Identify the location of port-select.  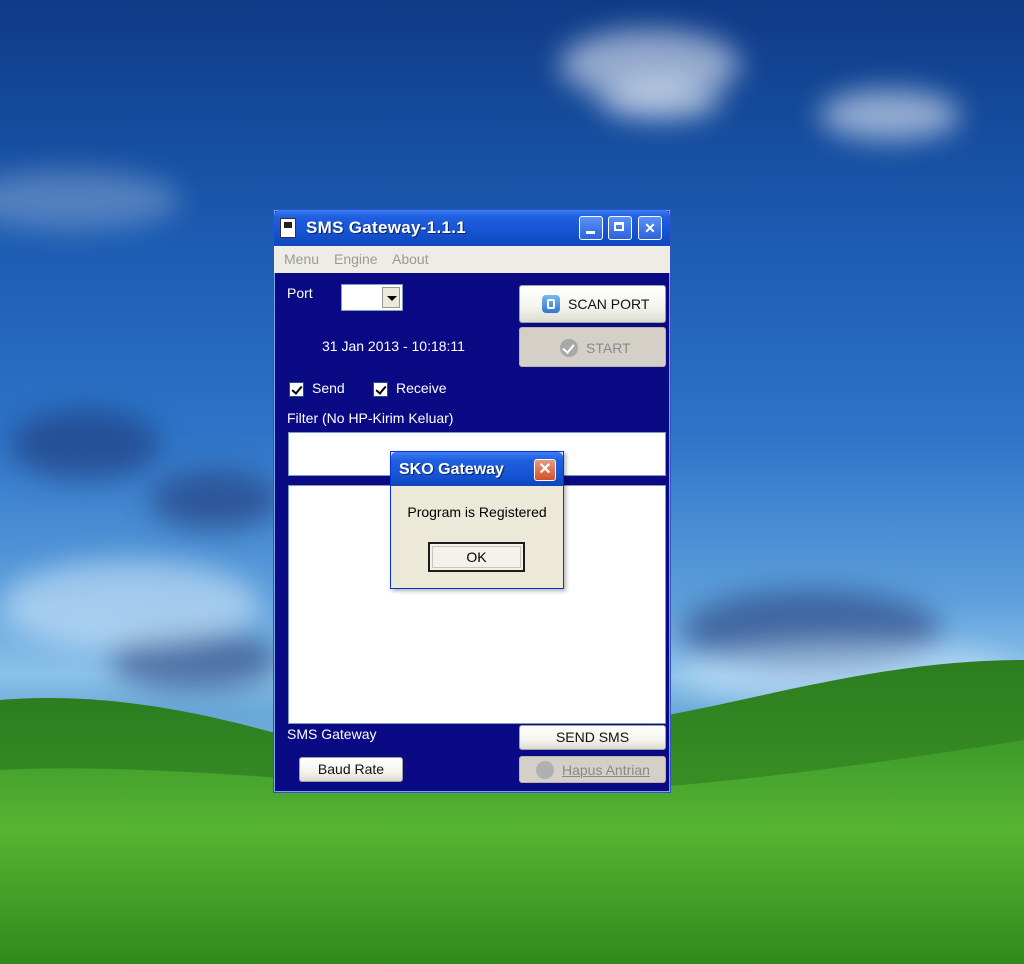
(372, 297).